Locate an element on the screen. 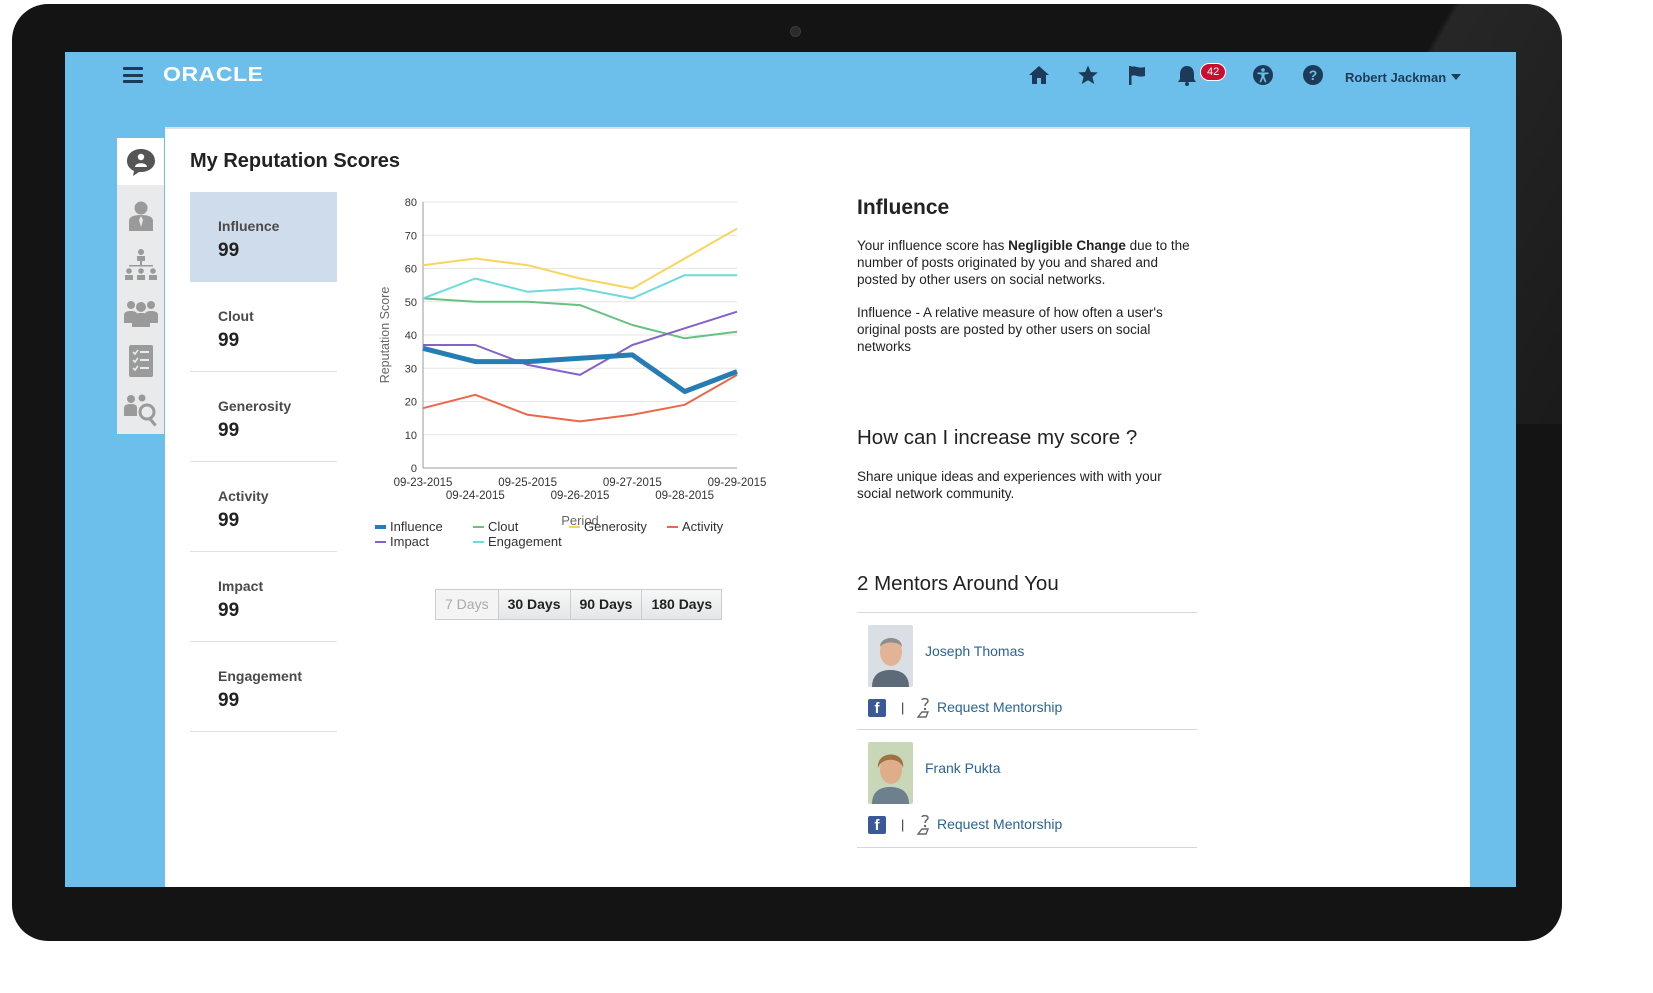 The width and height of the screenshot is (1653, 993). score-item-clout: Clout 99 is located at coordinates (263, 327).